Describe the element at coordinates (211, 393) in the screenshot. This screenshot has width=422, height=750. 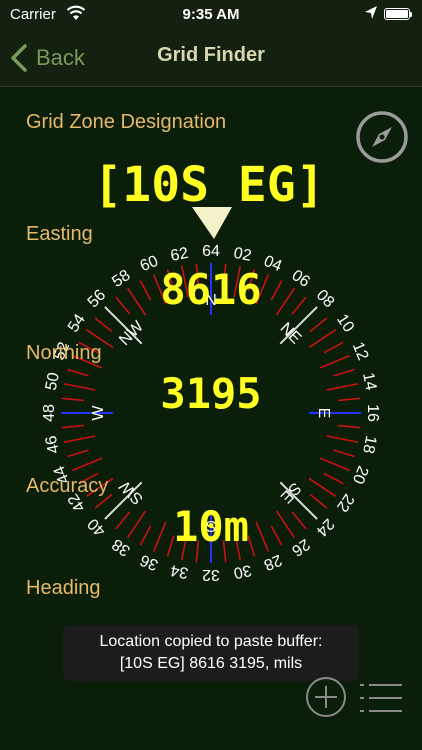
I see `northing-value: 3195` at that location.